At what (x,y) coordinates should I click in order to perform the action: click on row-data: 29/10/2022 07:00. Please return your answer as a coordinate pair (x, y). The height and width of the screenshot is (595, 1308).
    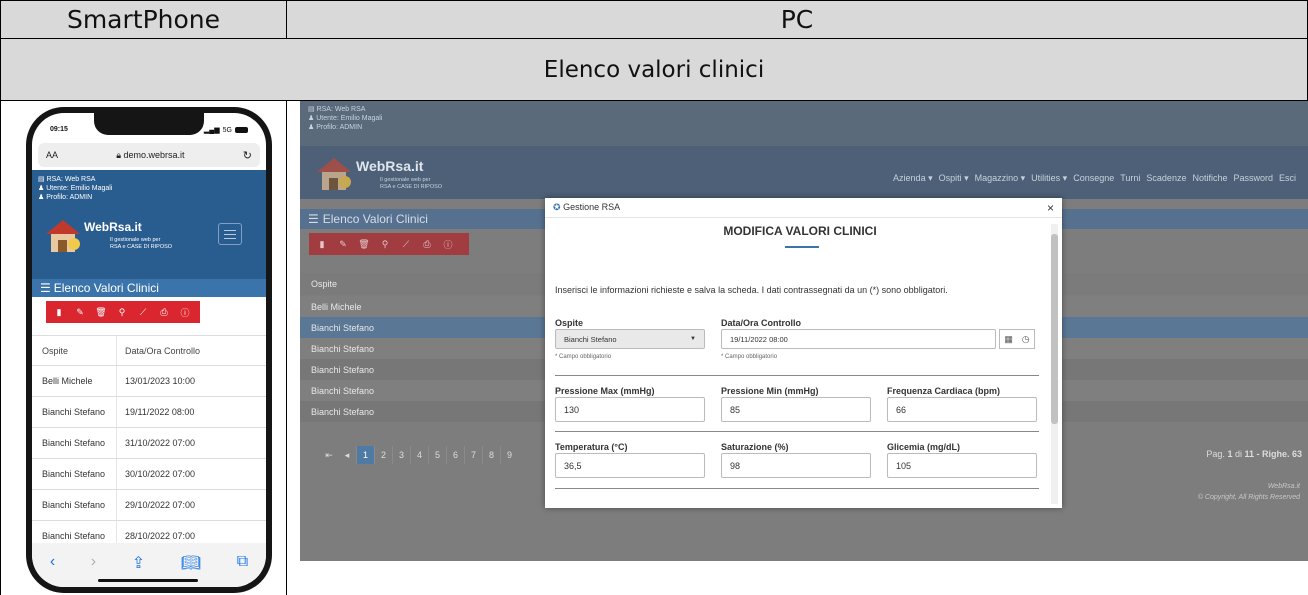
    Looking at the image, I should click on (191, 505).